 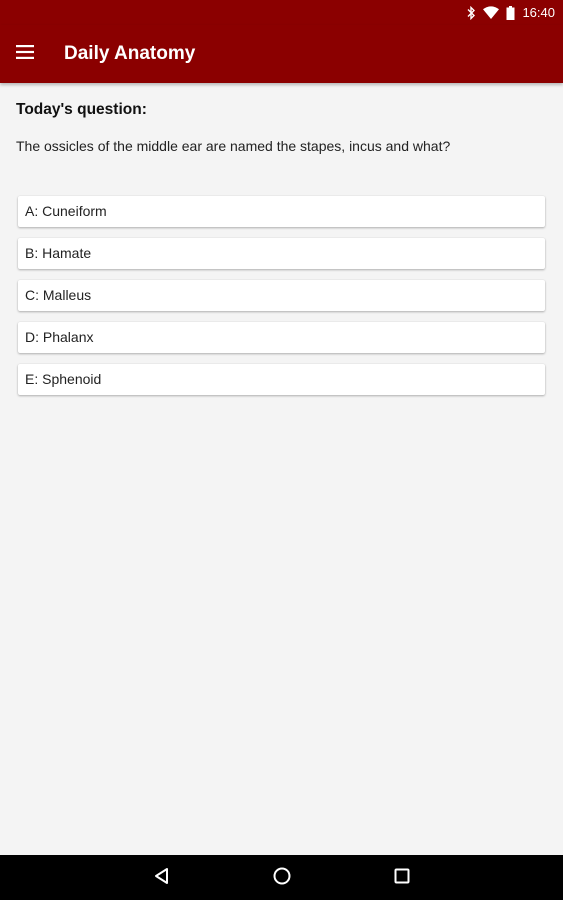 I want to click on back-button, so click(x=162, y=878).